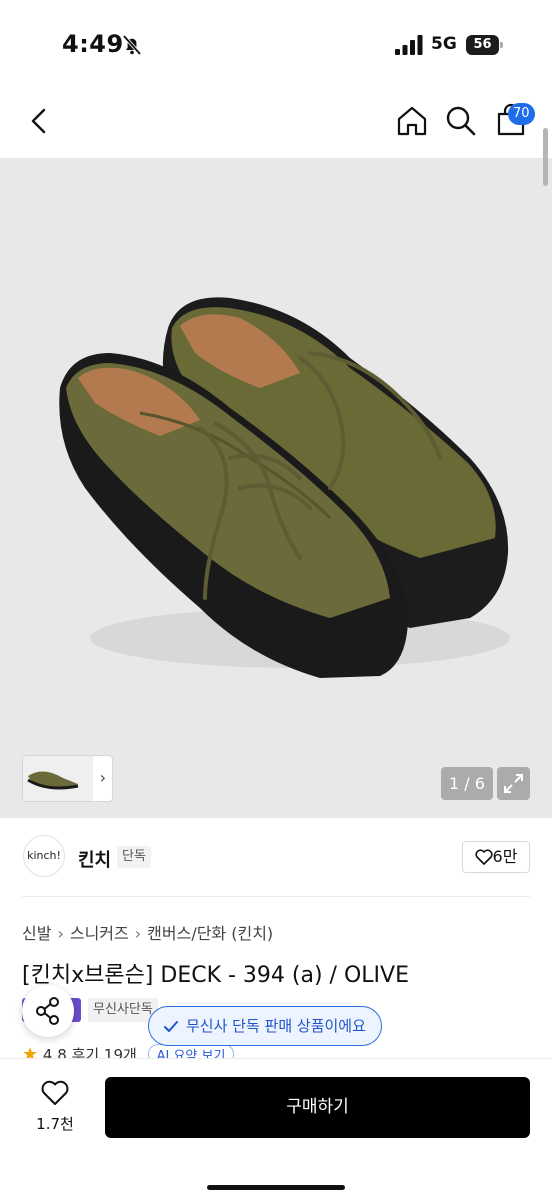 The width and height of the screenshot is (552, 1200). I want to click on gallery-pager: 1 / 6, so click(467, 783).